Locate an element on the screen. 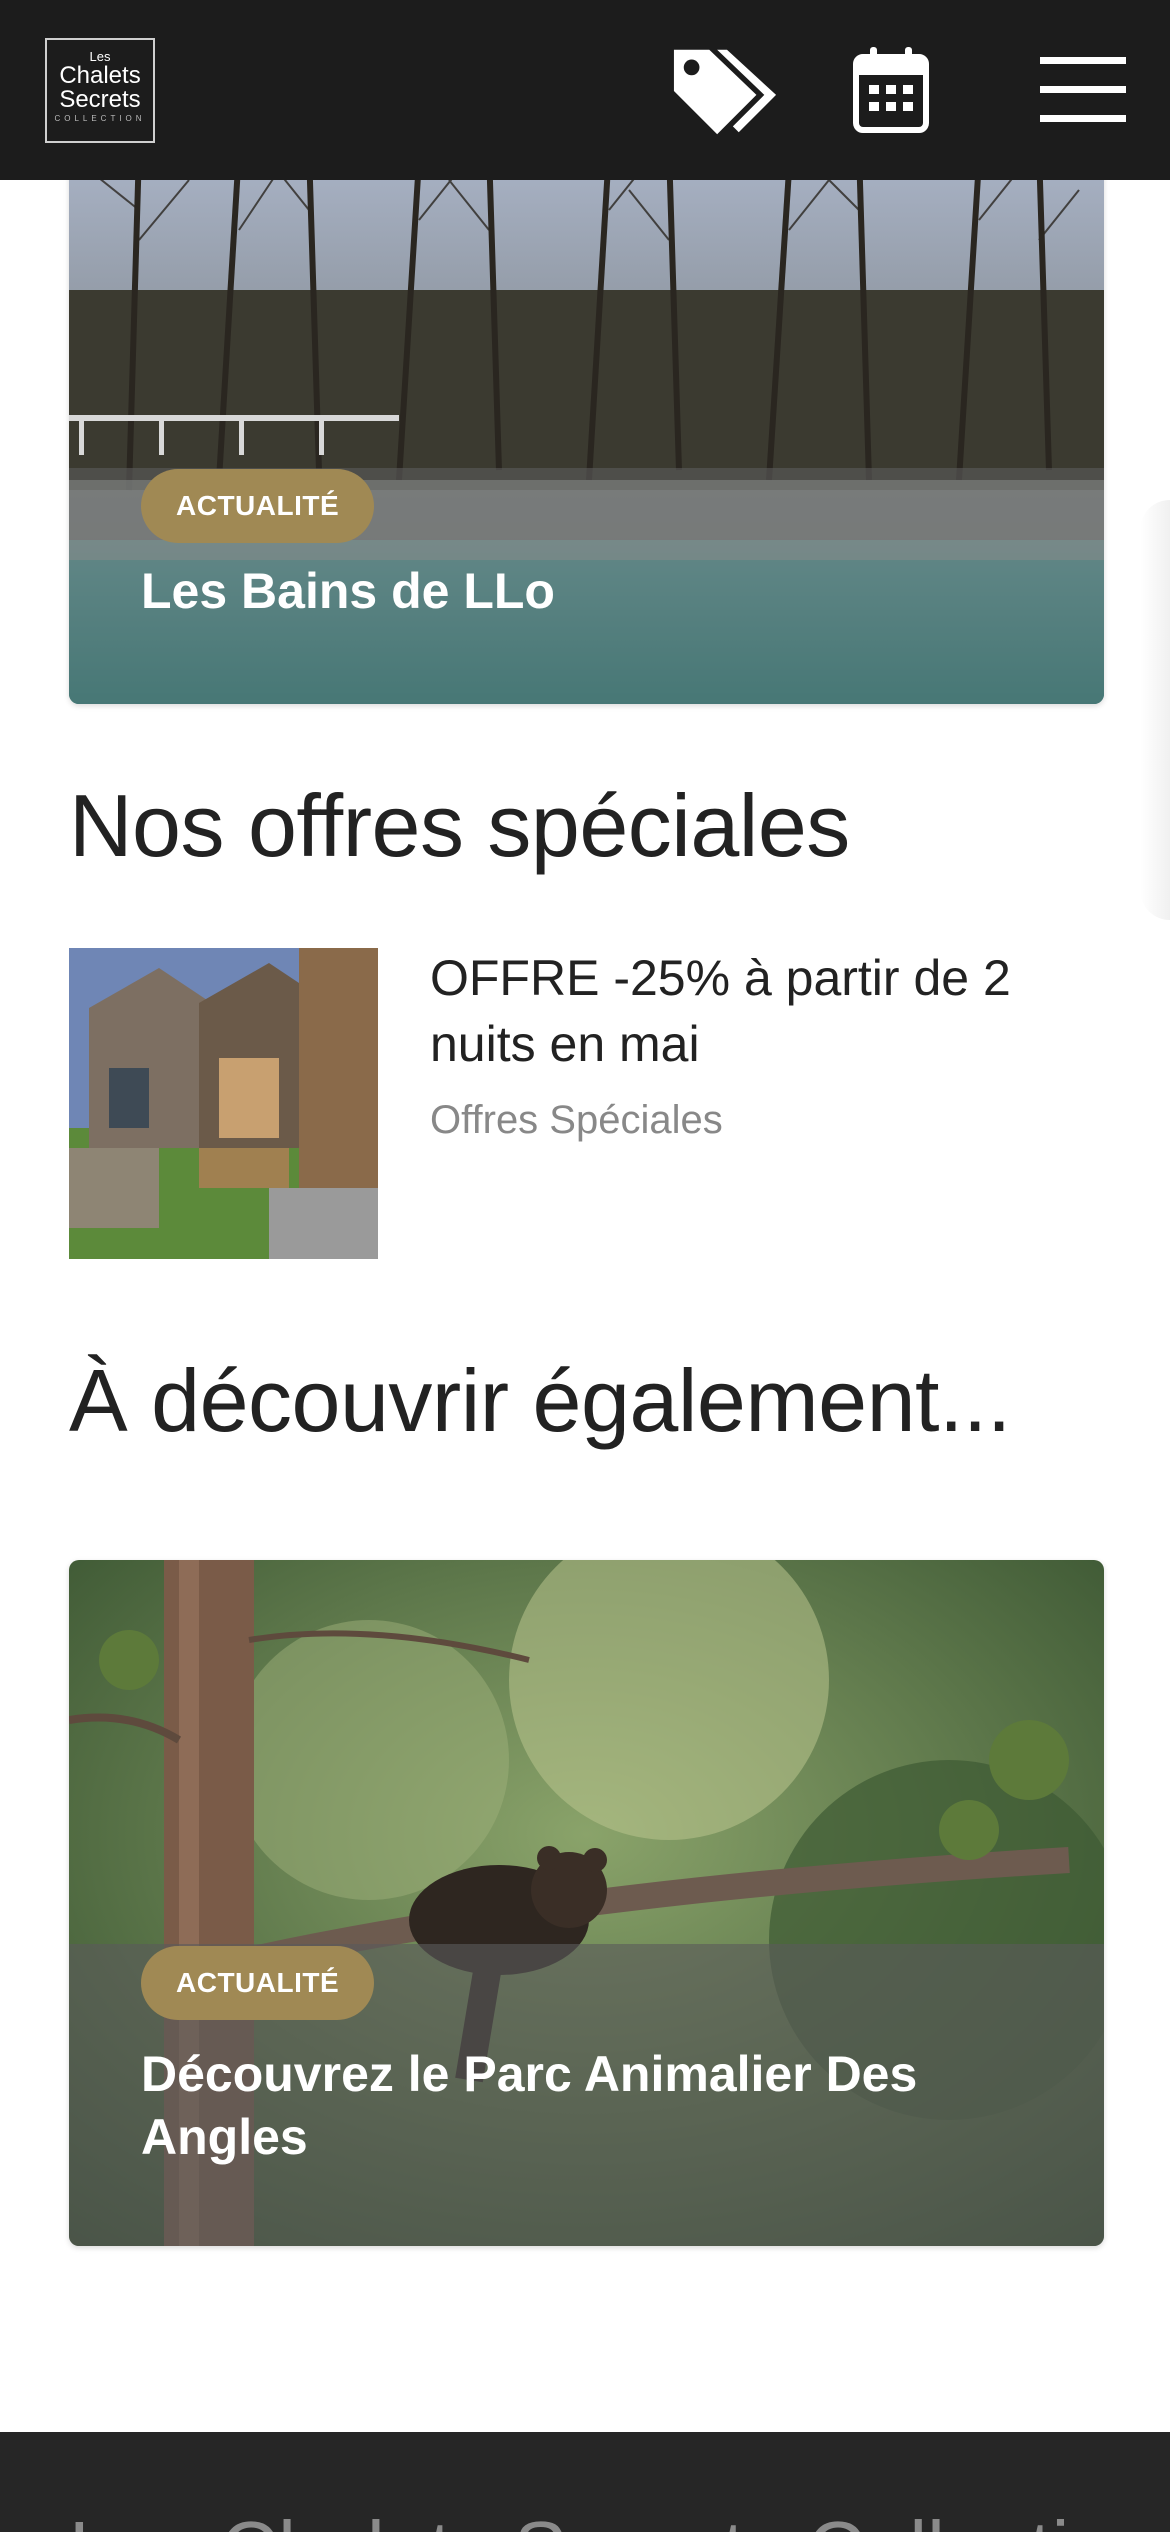 This screenshot has height=2532, width=1170. footer: Les Chalets Secrets Collection is located at coordinates (585, 2482).